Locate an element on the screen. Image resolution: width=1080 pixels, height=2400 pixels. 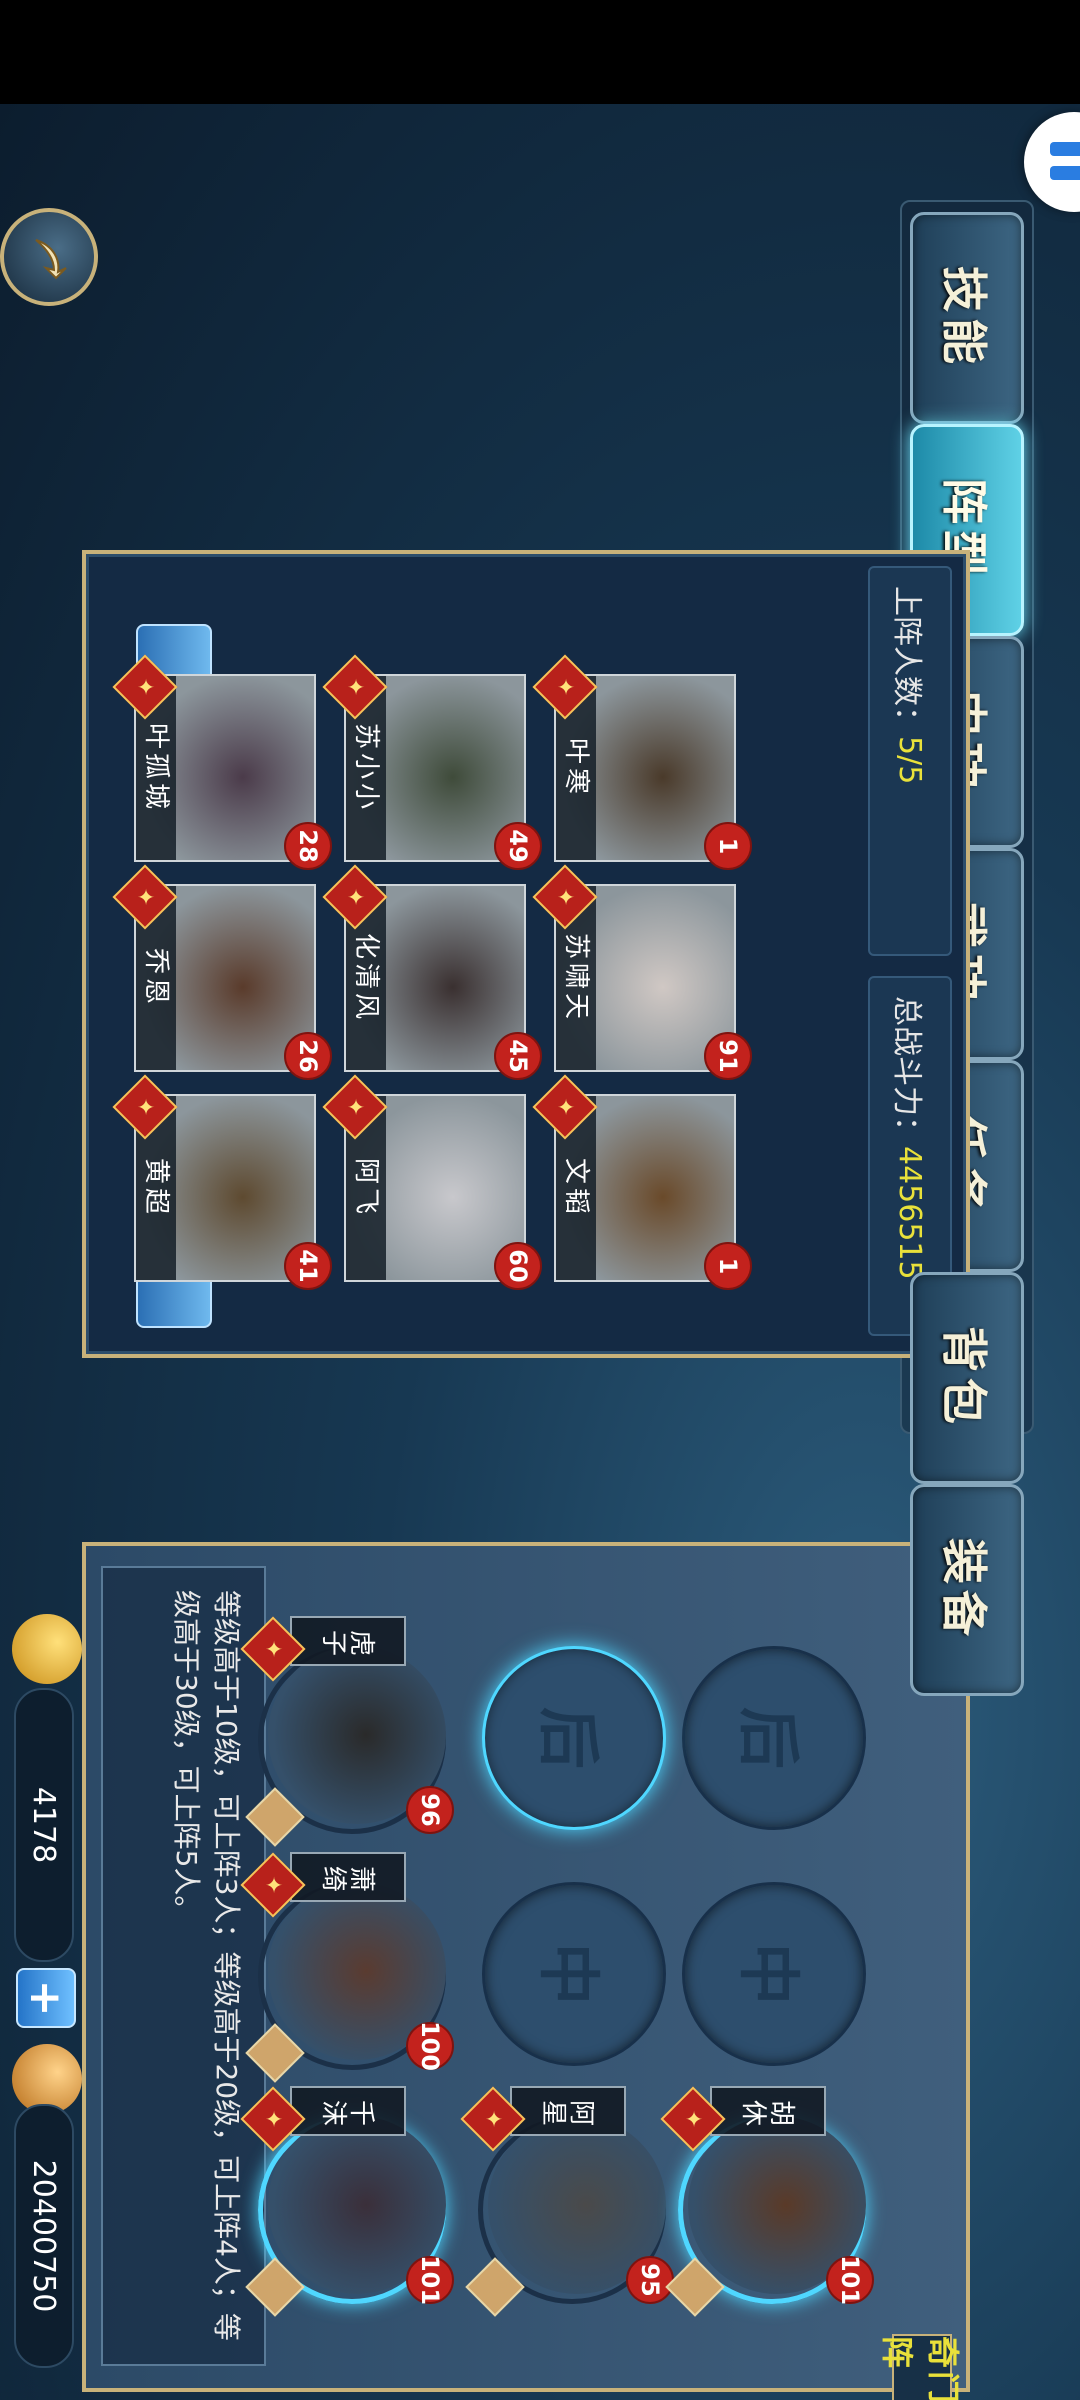
formation-slot-back-2: 后 is located at coordinates (574, 1738).